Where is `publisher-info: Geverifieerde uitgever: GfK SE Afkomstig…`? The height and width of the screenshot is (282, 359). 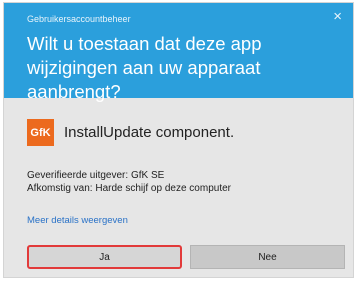 publisher-info: Geverifieerde uitgever: GfK SE Afkomstig… is located at coordinates (129, 182).